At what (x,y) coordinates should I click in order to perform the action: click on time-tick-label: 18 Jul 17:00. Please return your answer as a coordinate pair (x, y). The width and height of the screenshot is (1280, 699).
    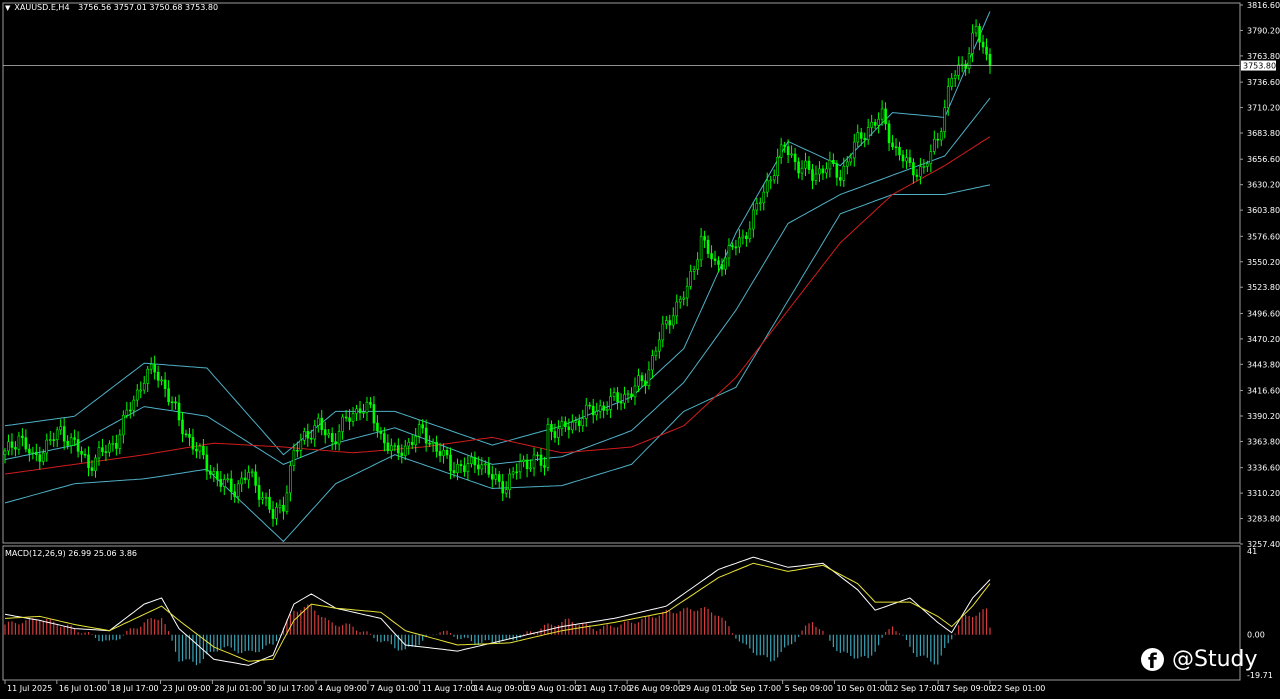
    Looking at the image, I should click on (135, 688).